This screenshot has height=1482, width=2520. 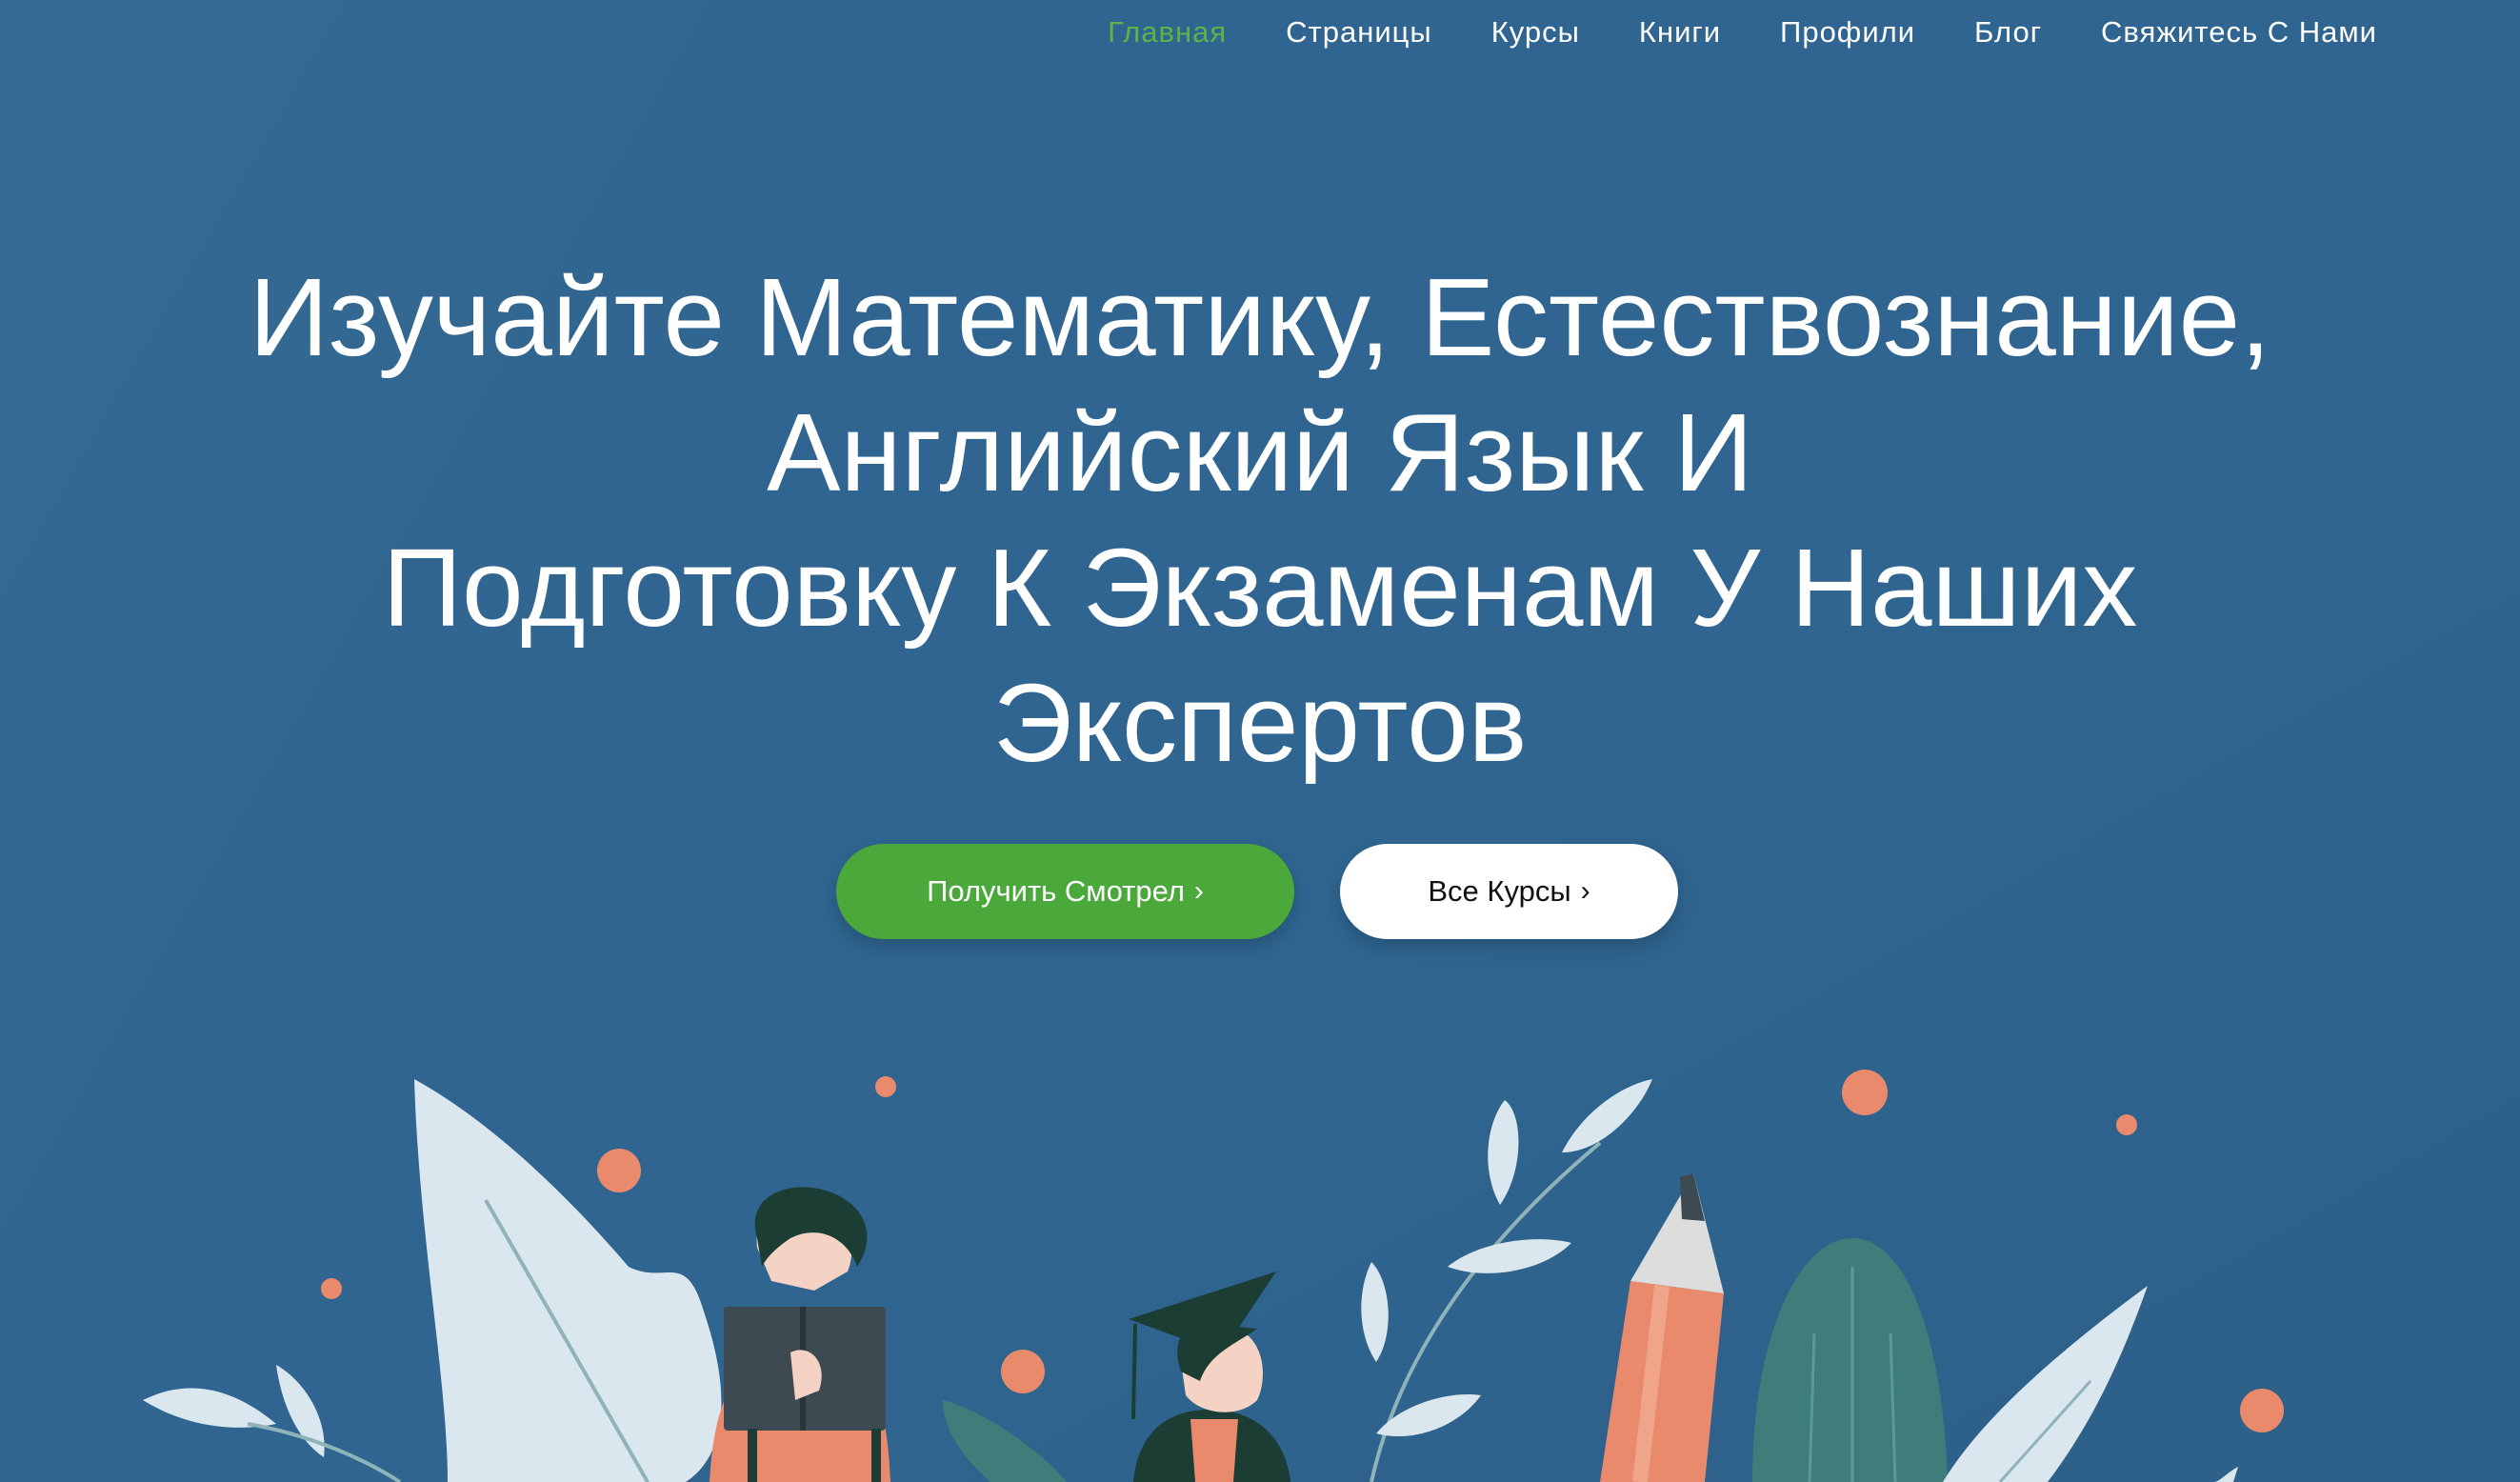 What do you see at coordinates (2008, 32) in the screenshot?
I see `nav-link-blog: Блог` at bounding box center [2008, 32].